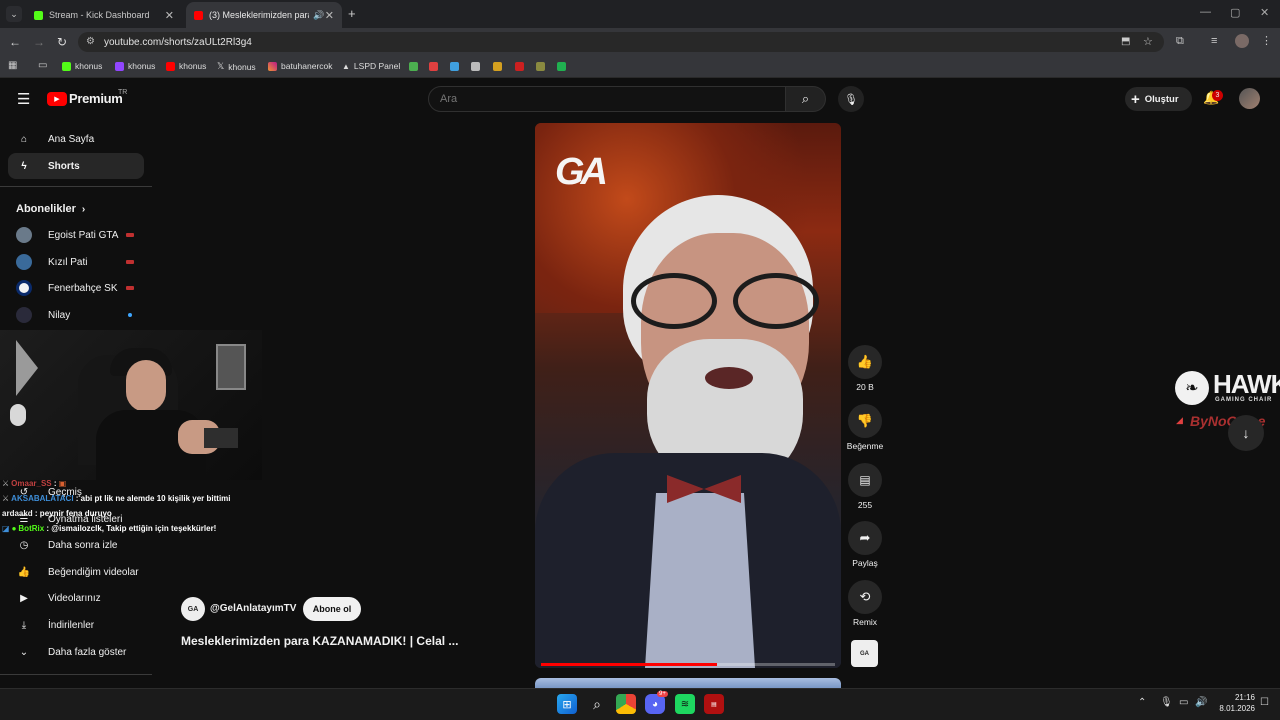 Image resolution: width=1280 pixels, height=720 pixels. What do you see at coordinates (674, 301) in the screenshot?
I see `glasses-left-lens` at bounding box center [674, 301].